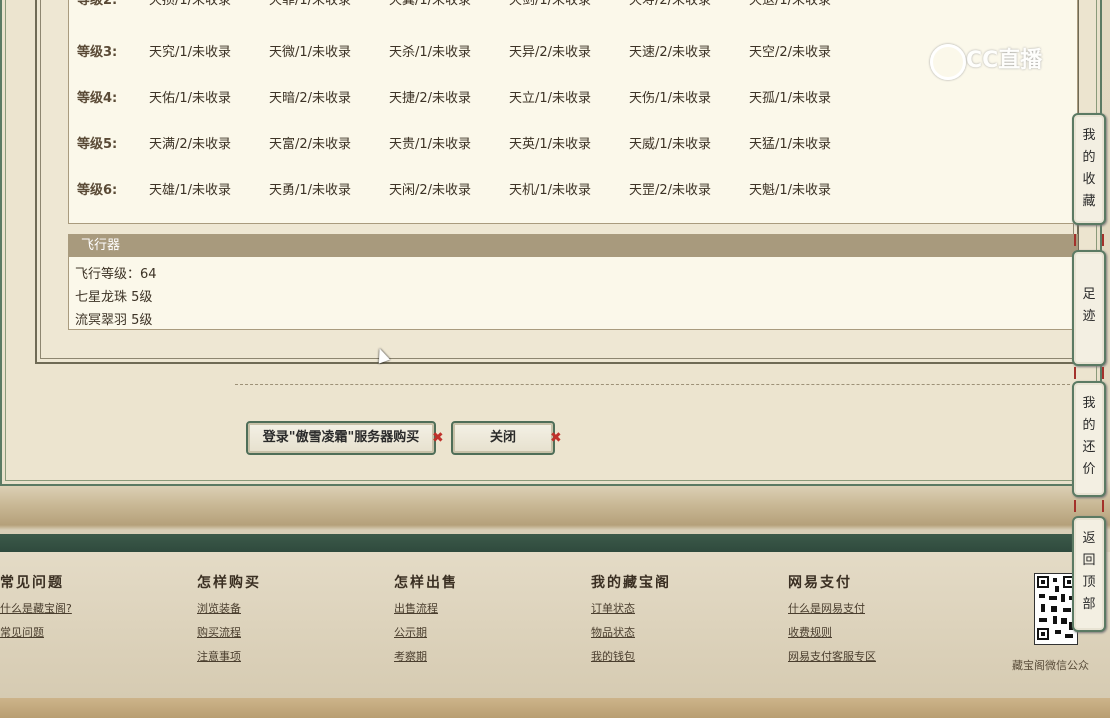  What do you see at coordinates (631, 622) in the screenshot?
I see `footer-column-my-account: 我的藏宝阁 订单状态 物品状态 我的钱包` at bounding box center [631, 622].